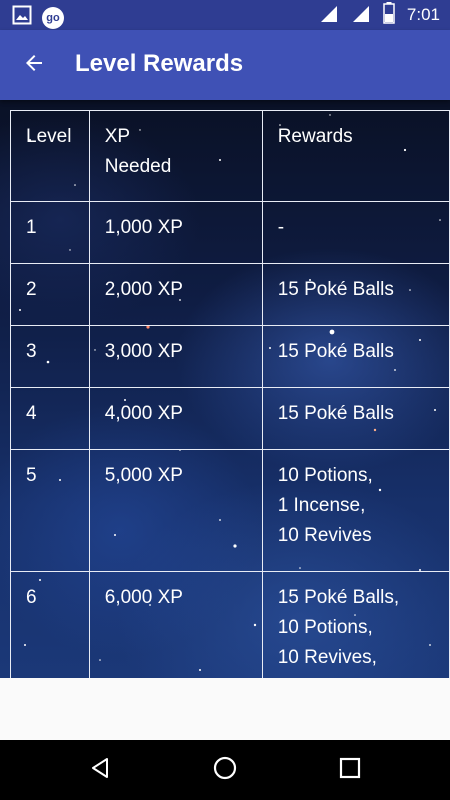 The image size is (450, 800). I want to click on nav-recents-button, so click(350, 770).